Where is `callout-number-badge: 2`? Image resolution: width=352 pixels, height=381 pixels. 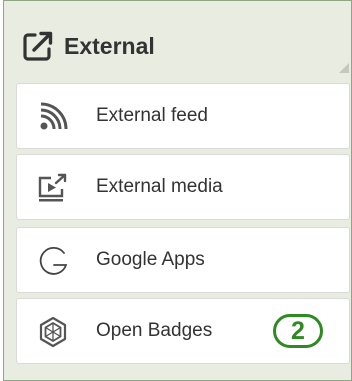
callout-number-badge: 2 is located at coordinates (298, 331).